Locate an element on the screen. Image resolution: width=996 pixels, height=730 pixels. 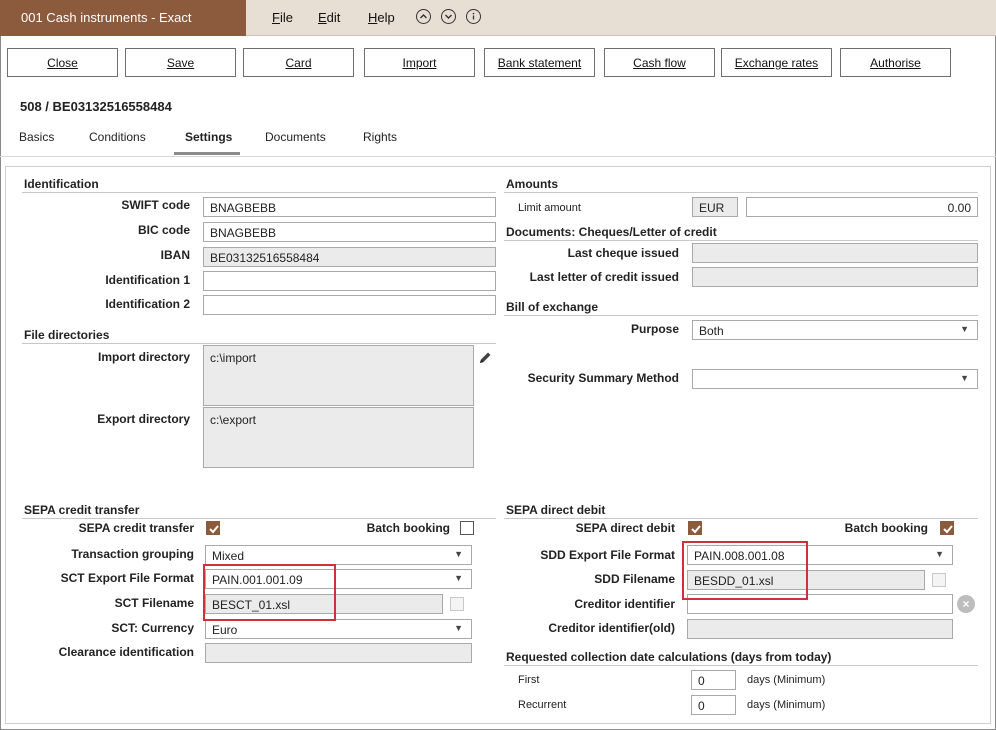
clearance-identification-field is located at coordinates (338, 653).